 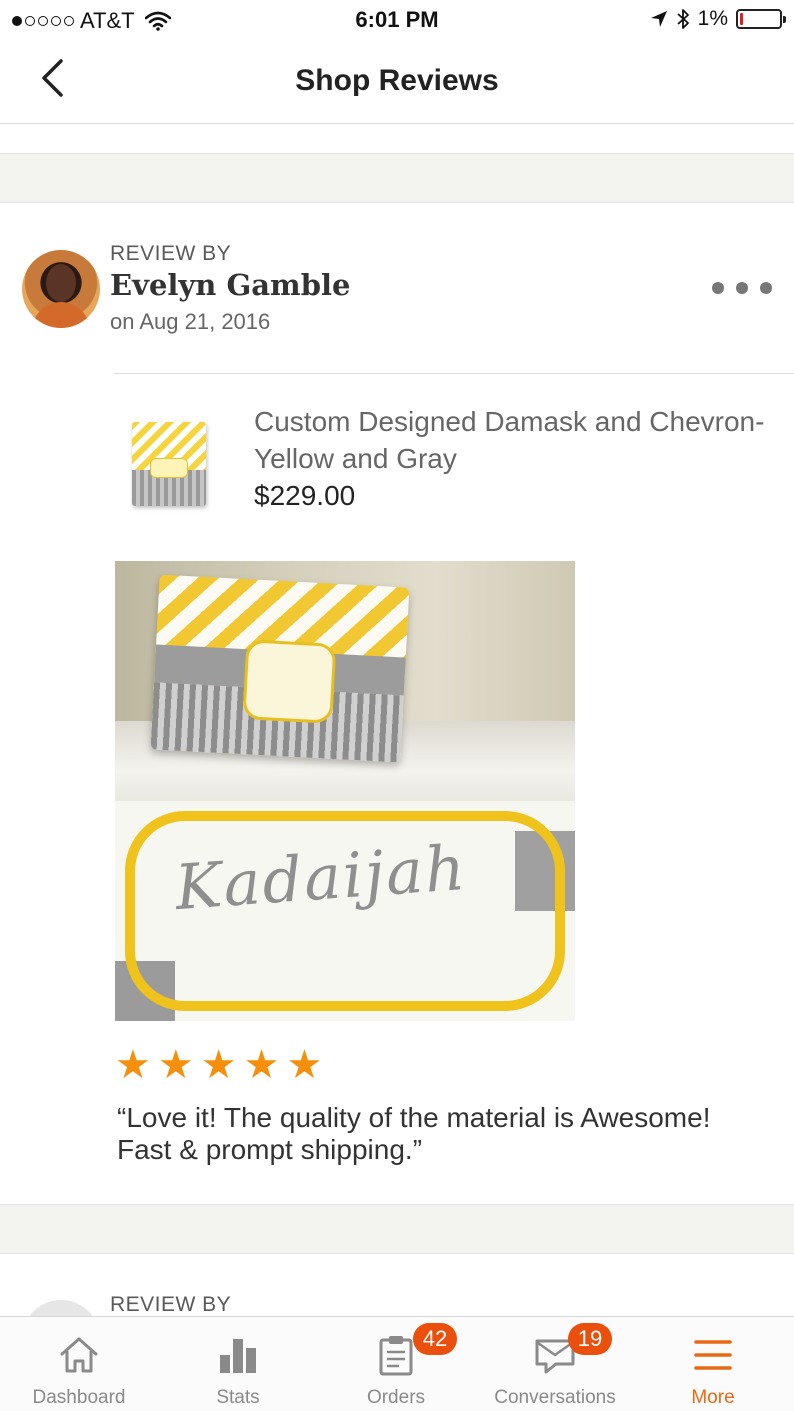 I want to click on tab-label: More, so click(x=713, y=1397).